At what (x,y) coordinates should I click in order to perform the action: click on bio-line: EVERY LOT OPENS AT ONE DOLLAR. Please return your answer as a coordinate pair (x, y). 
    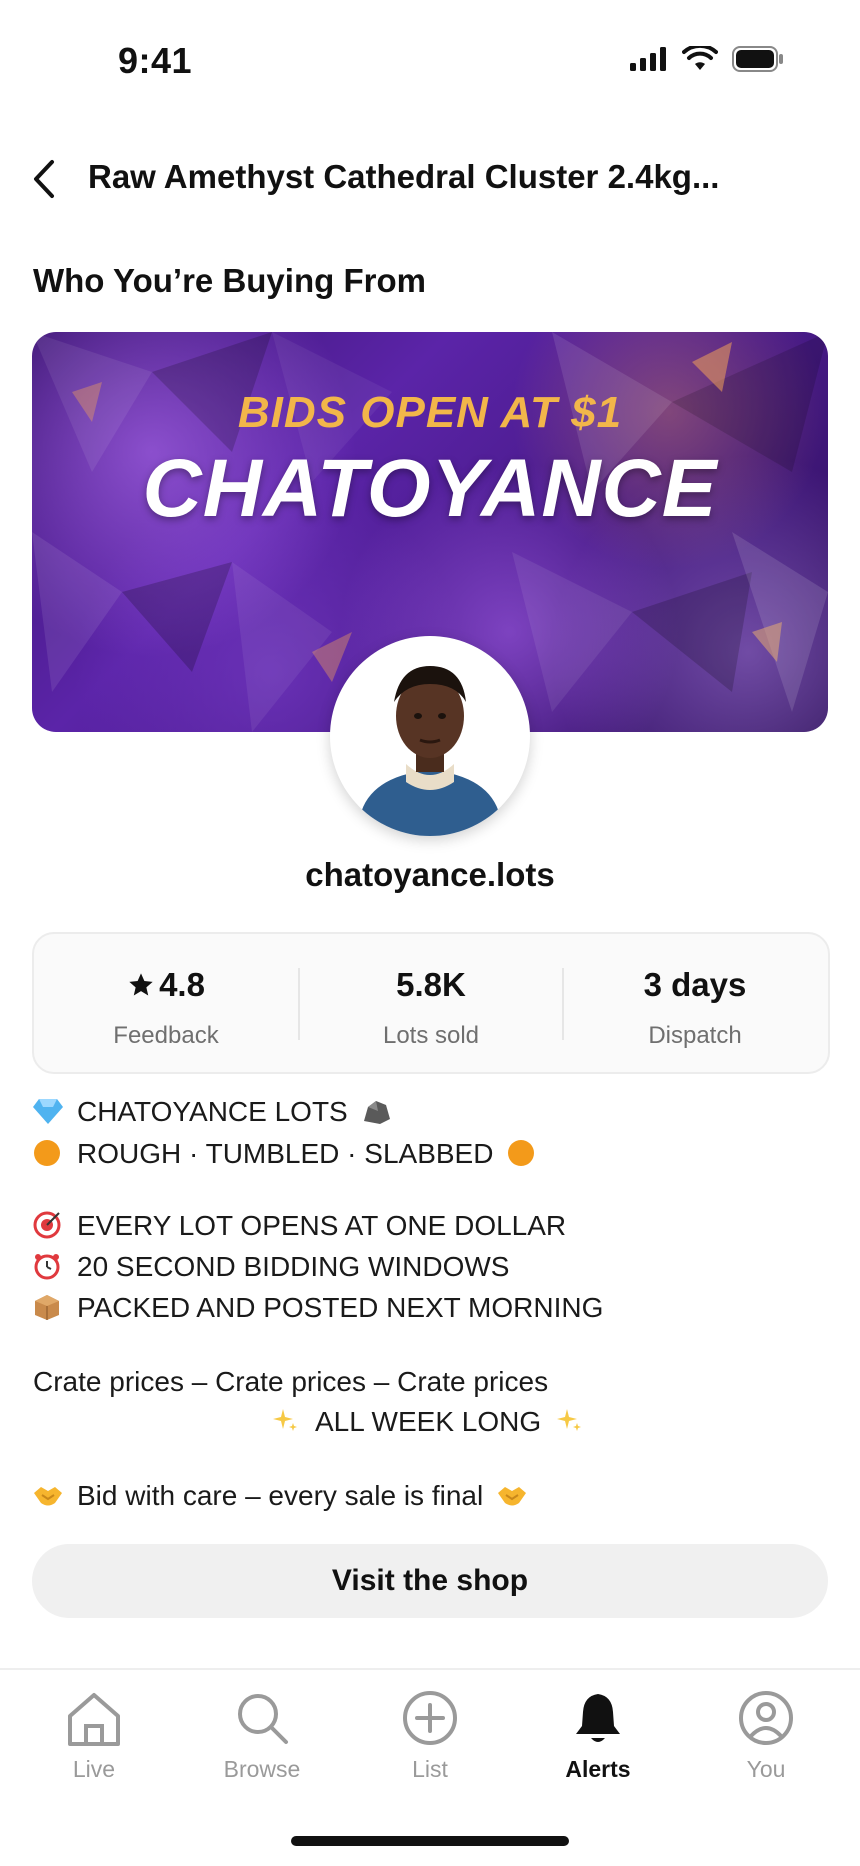
    Looking at the image, I should click on (299, 1226).